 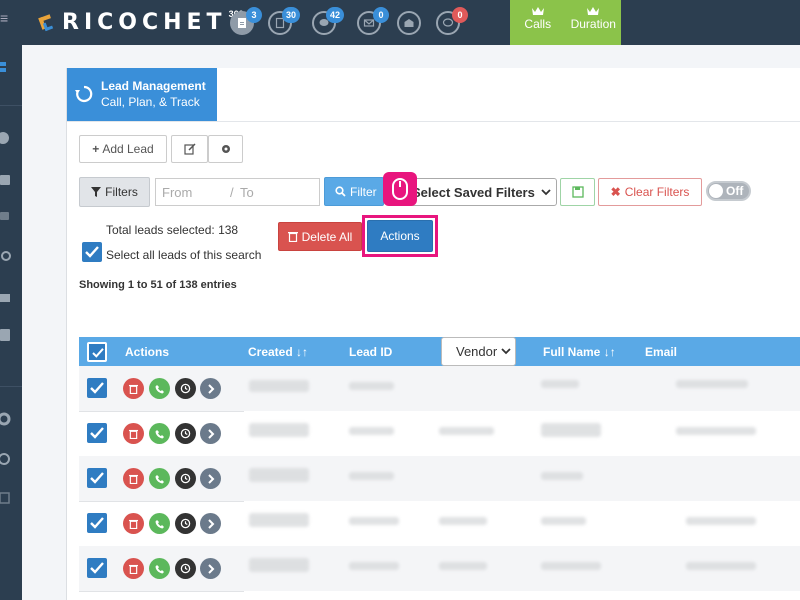 I want to click on floppy-icon, so click(x=577, y=192).